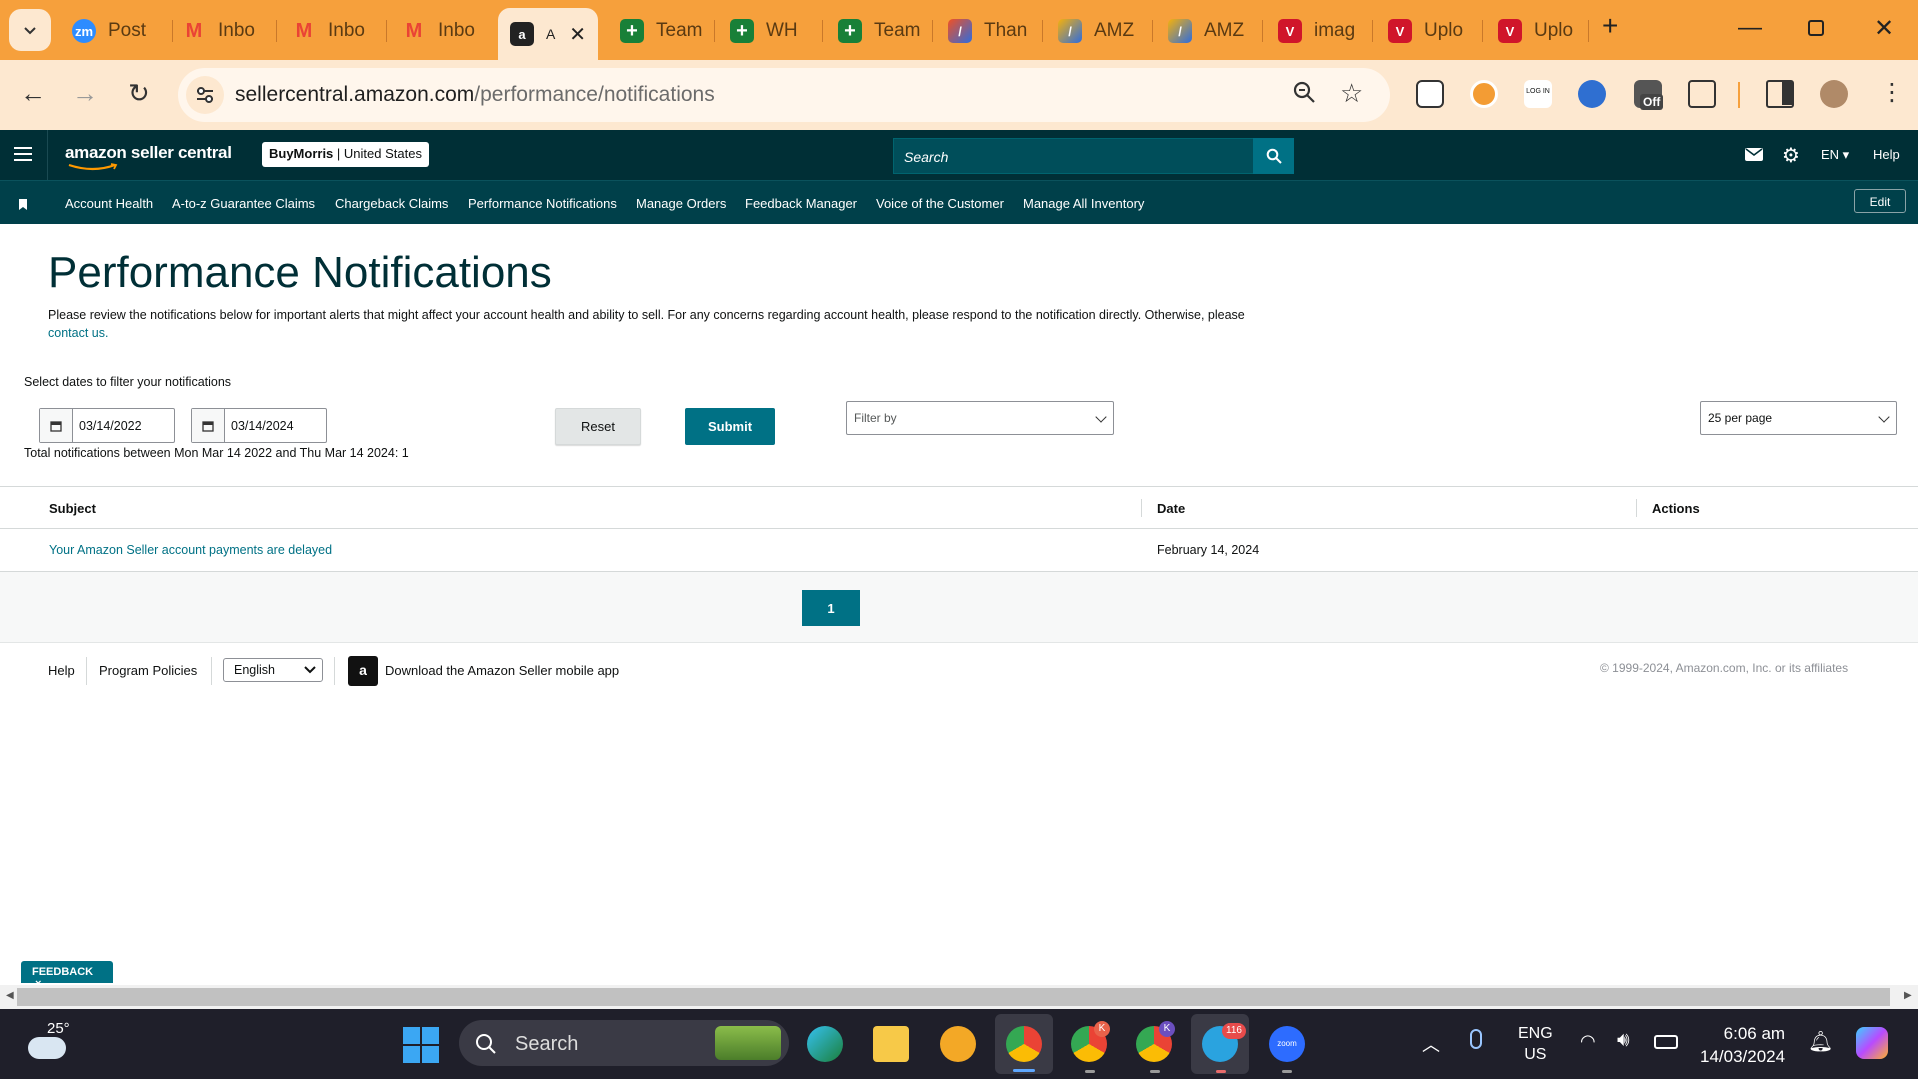 Image resolution: width=1918 pixels, height=1079 pixels. I want to click on nav-performance-notifications: Performance Notifications, so click(542, 203).